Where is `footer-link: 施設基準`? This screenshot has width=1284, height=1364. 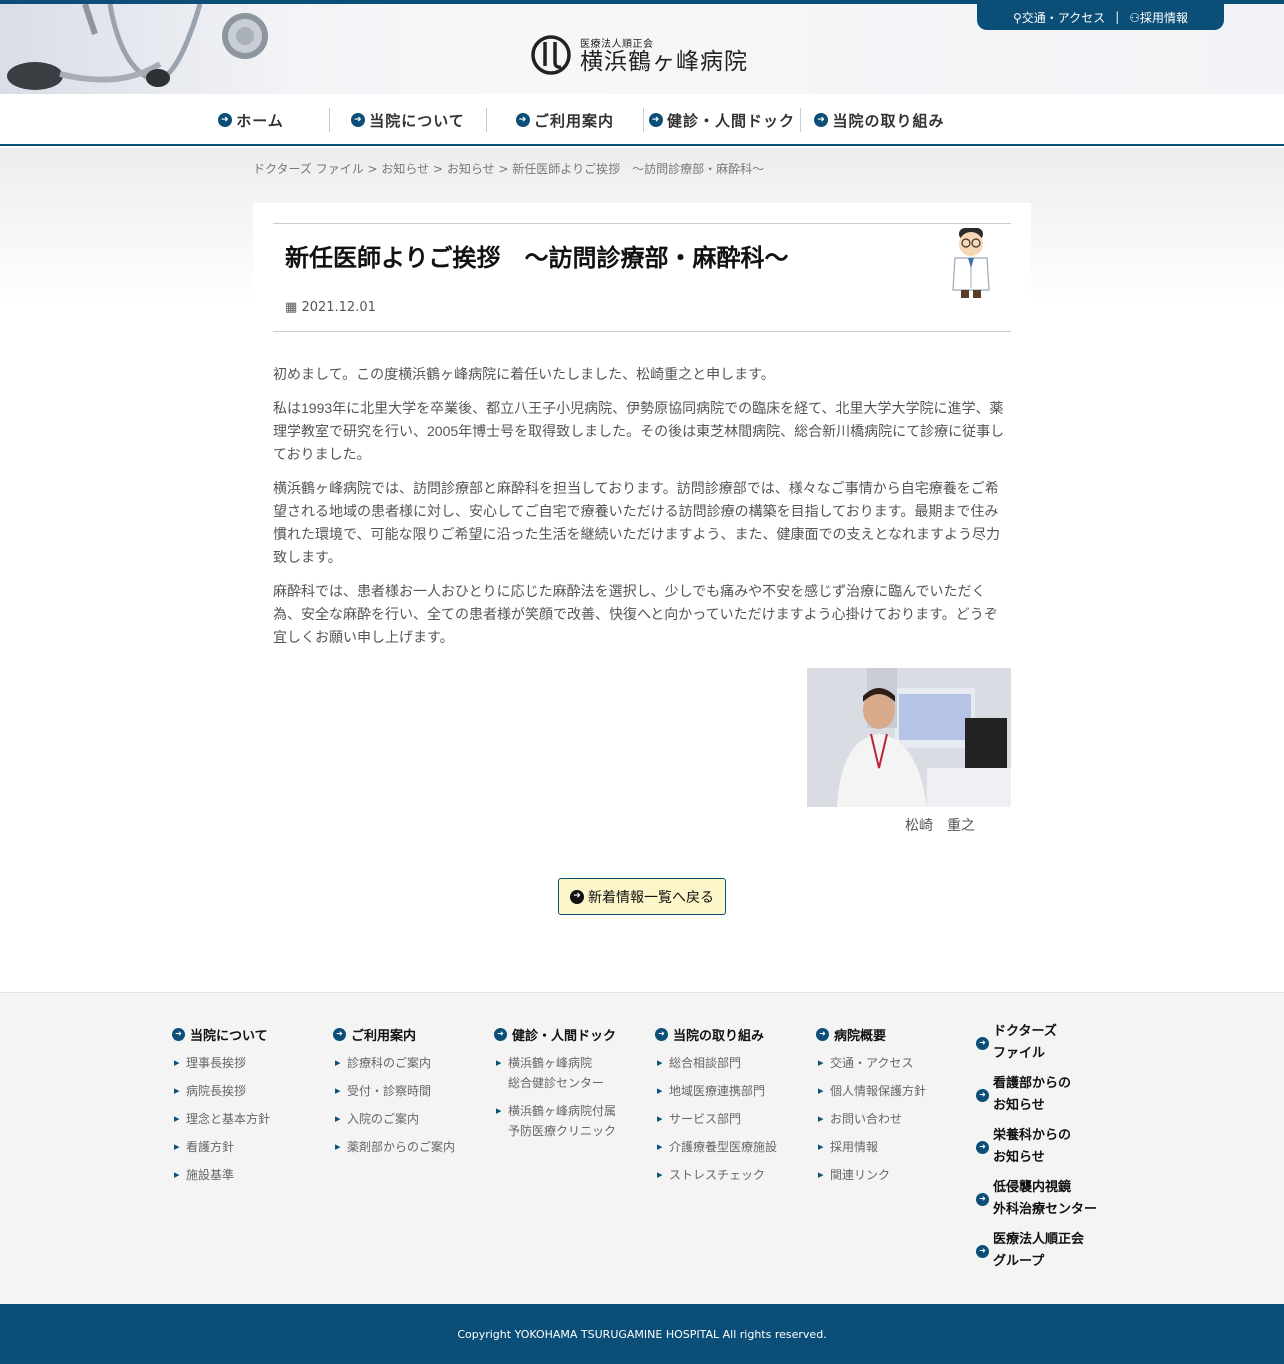 footer-link: 施設基準 is located at coordinates (221, 1175).